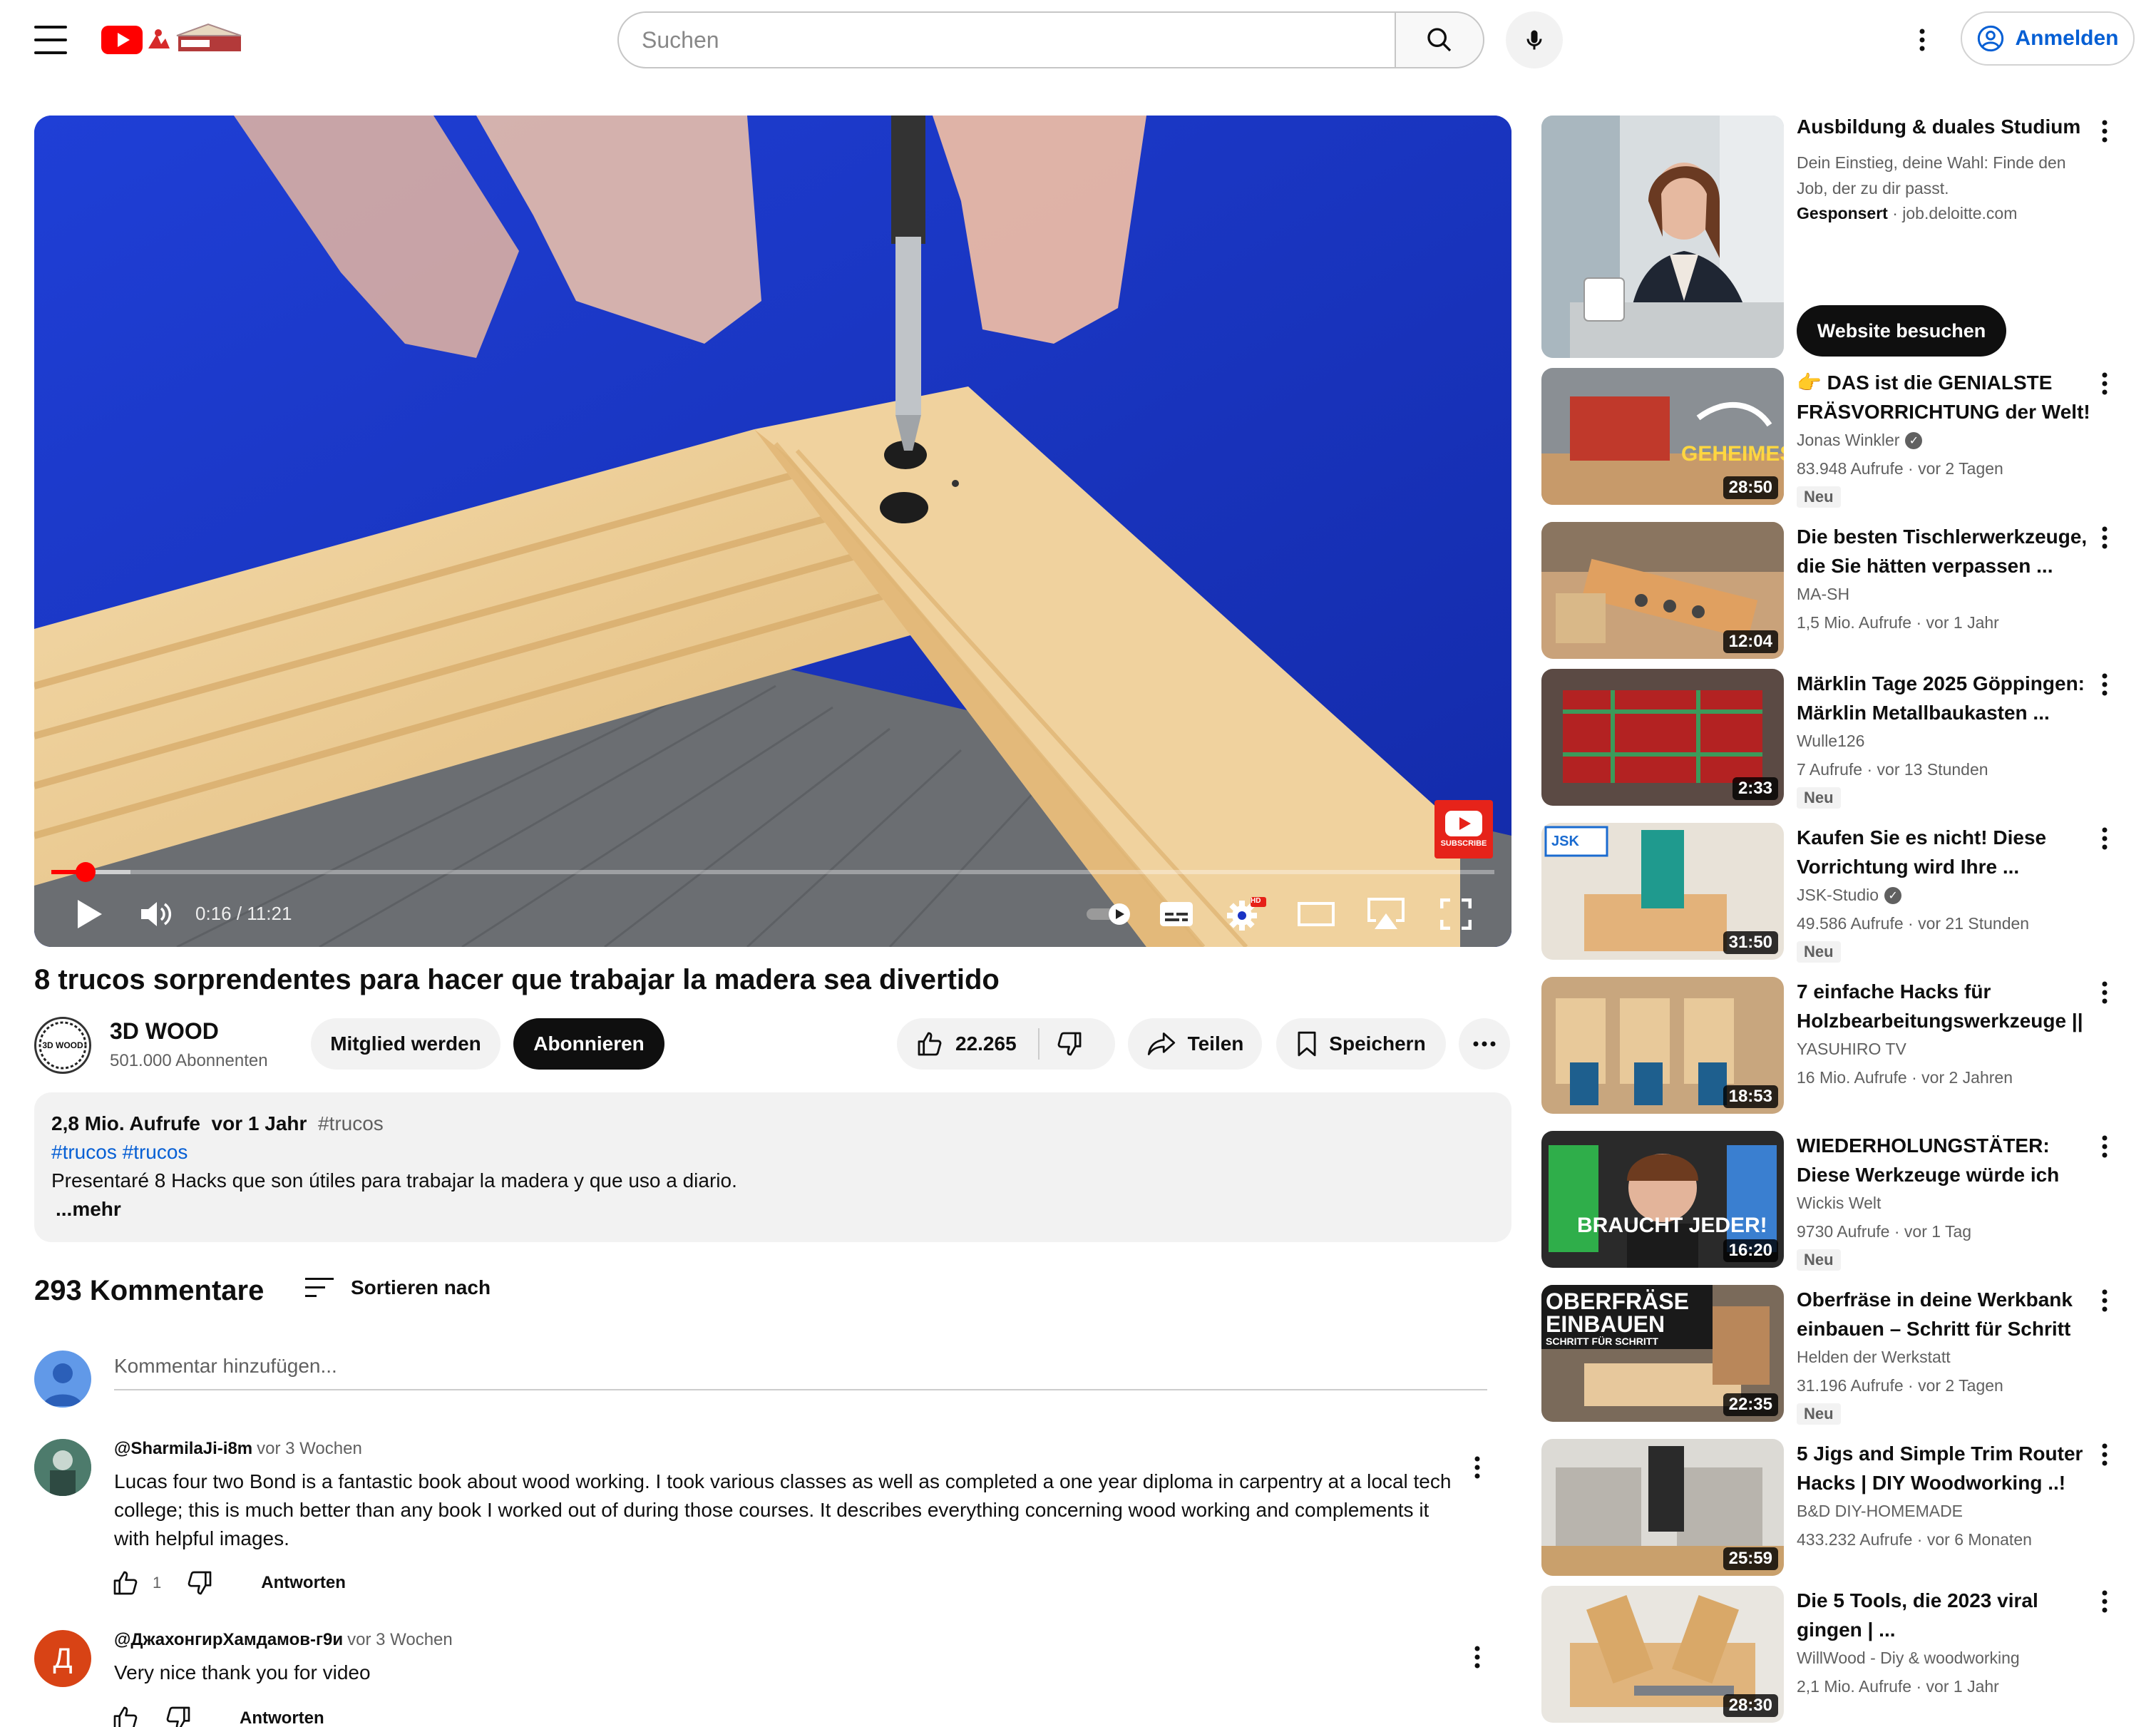 This screenshot has height=1727, width=2156. Describe the element at coordinates (1901, 331) in the screenshot. I see `visit-website-button: Website besuchen` at that location.